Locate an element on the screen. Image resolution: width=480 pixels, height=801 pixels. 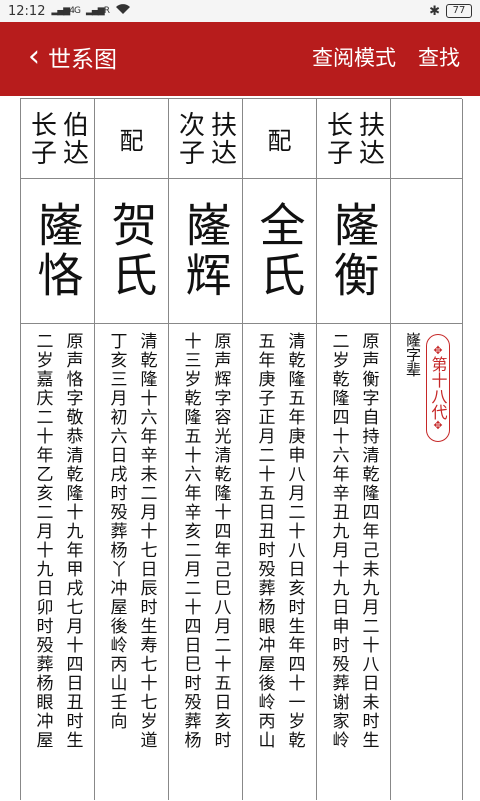
person-alias: 伯达 is located at coordinates (73, 138).